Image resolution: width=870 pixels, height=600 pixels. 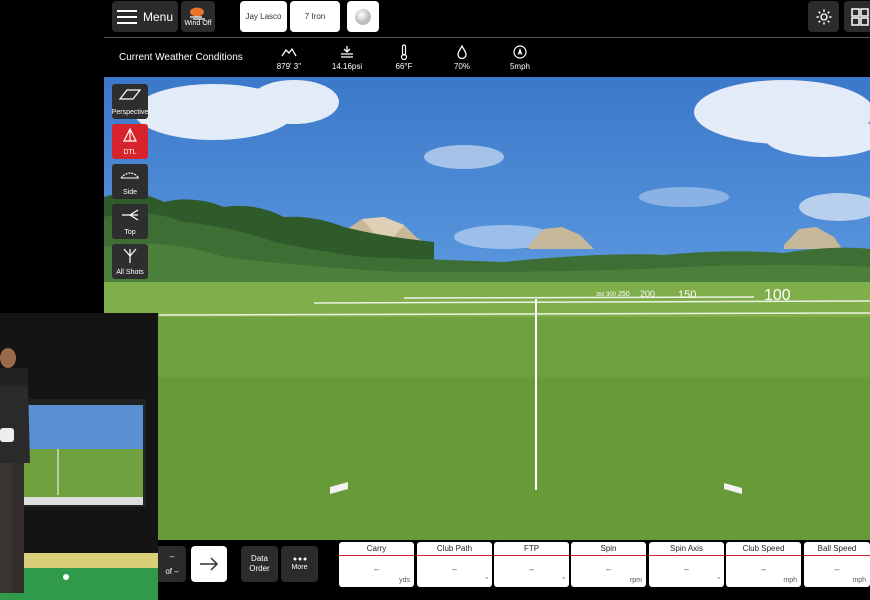 What do you see at coordinates (531, 564) in the screenshot?
I see `stat-ftp: FTP – °` at bounding box center [531, 564].